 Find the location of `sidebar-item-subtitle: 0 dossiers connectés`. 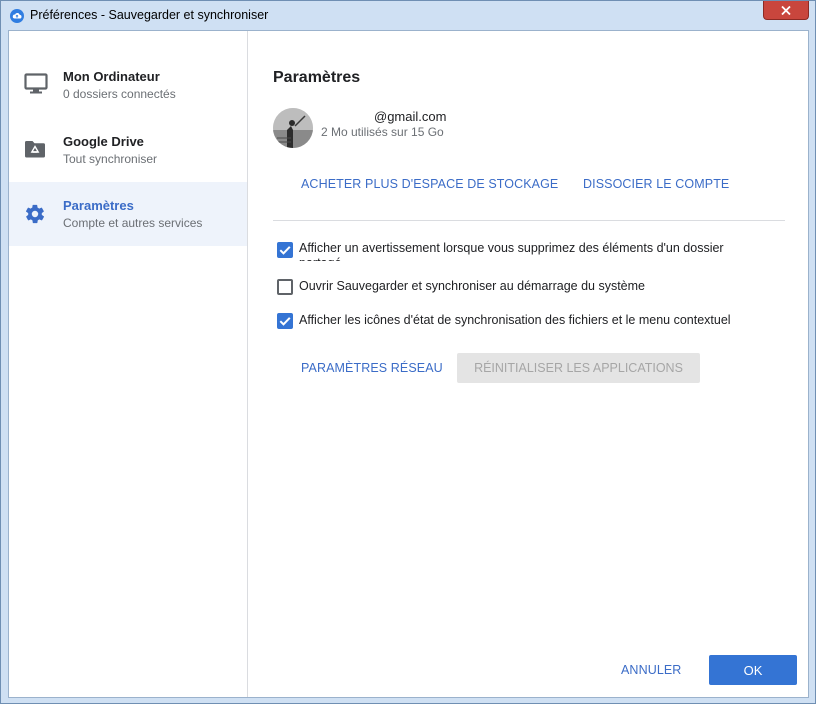

sidebar-item-subtitle: 0 dossiers connectés is located at coordinates (119, 94).